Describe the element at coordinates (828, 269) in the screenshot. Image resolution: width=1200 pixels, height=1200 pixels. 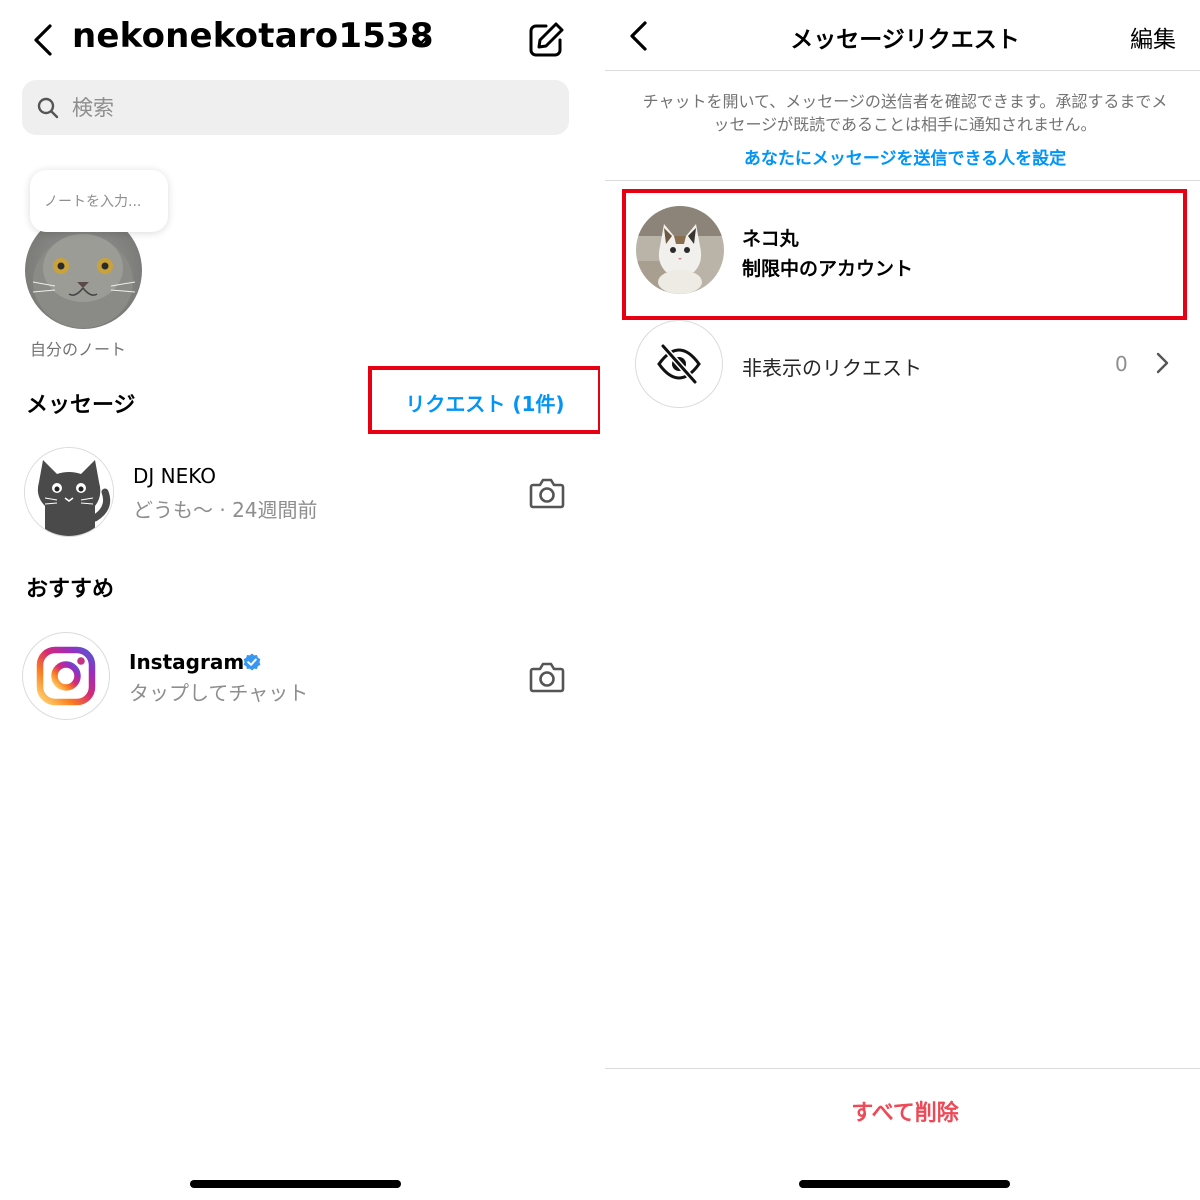
I see `request-status: 制限中のアカウント` at that location.